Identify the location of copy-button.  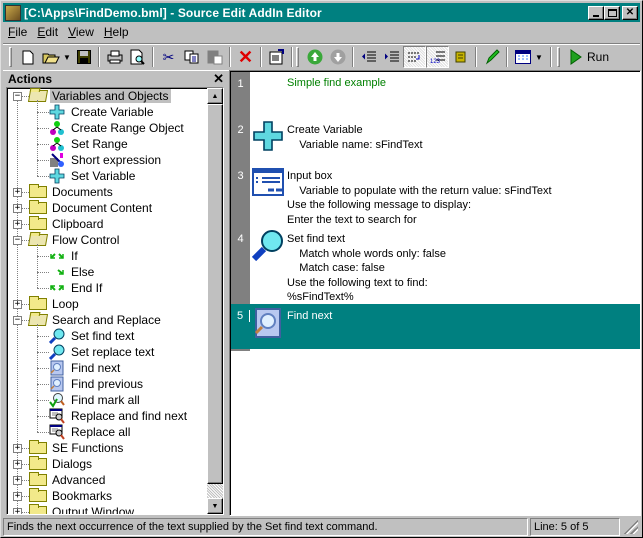
(191, 57).